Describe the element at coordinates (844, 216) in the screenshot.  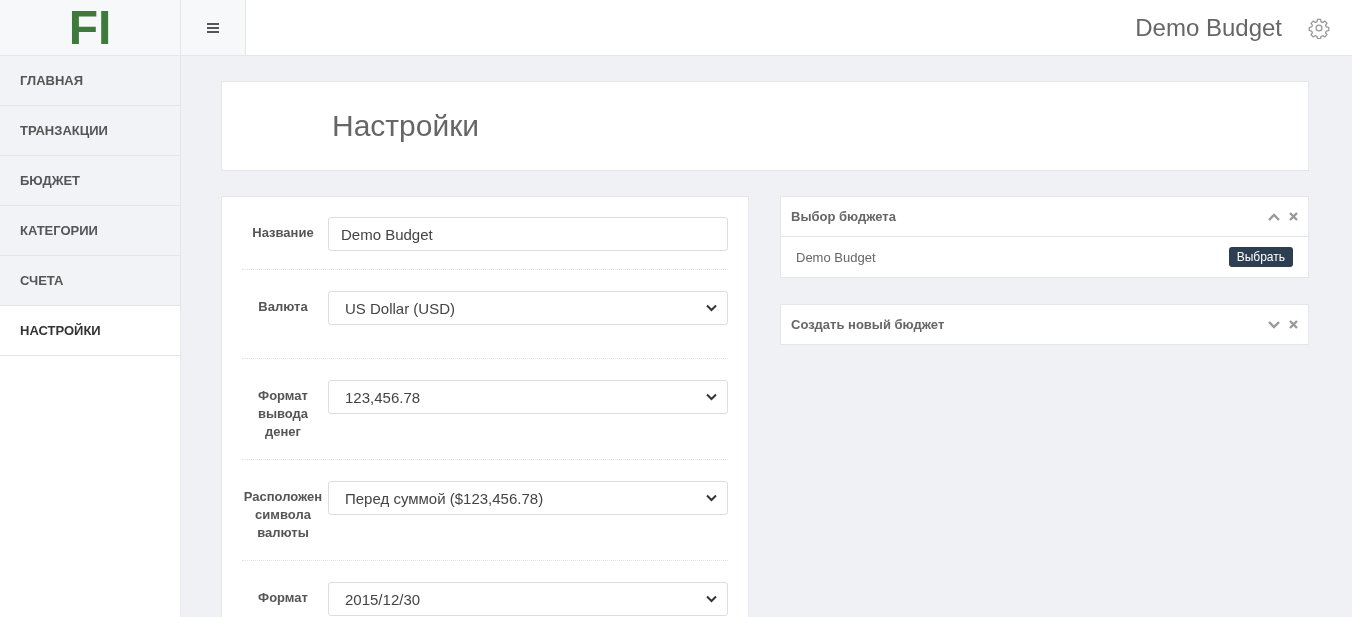
I see `panel-title: Выбор бюджета` at that location.